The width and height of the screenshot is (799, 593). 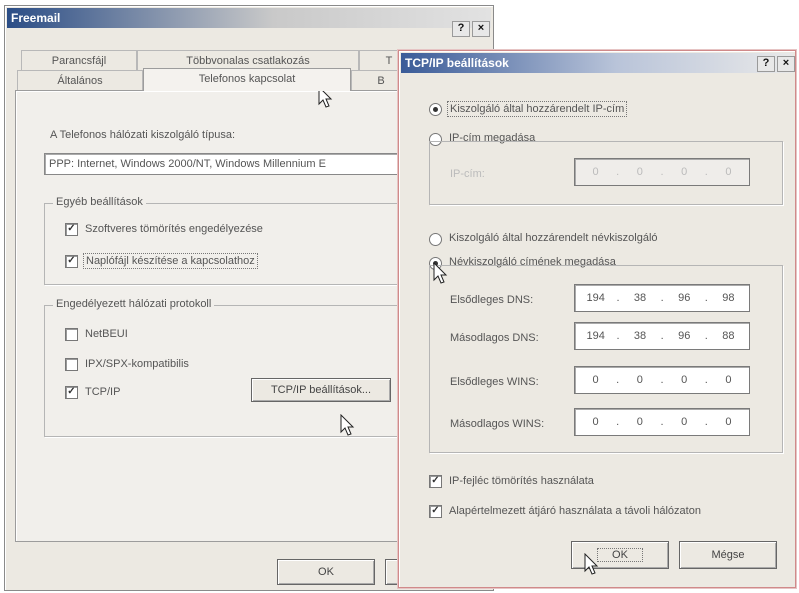 What do you see at coordinates (662, 298) in the screenshot?
I see `primary-dns-field: 194. 38. 96. 98` at bounding box center [662, 298].